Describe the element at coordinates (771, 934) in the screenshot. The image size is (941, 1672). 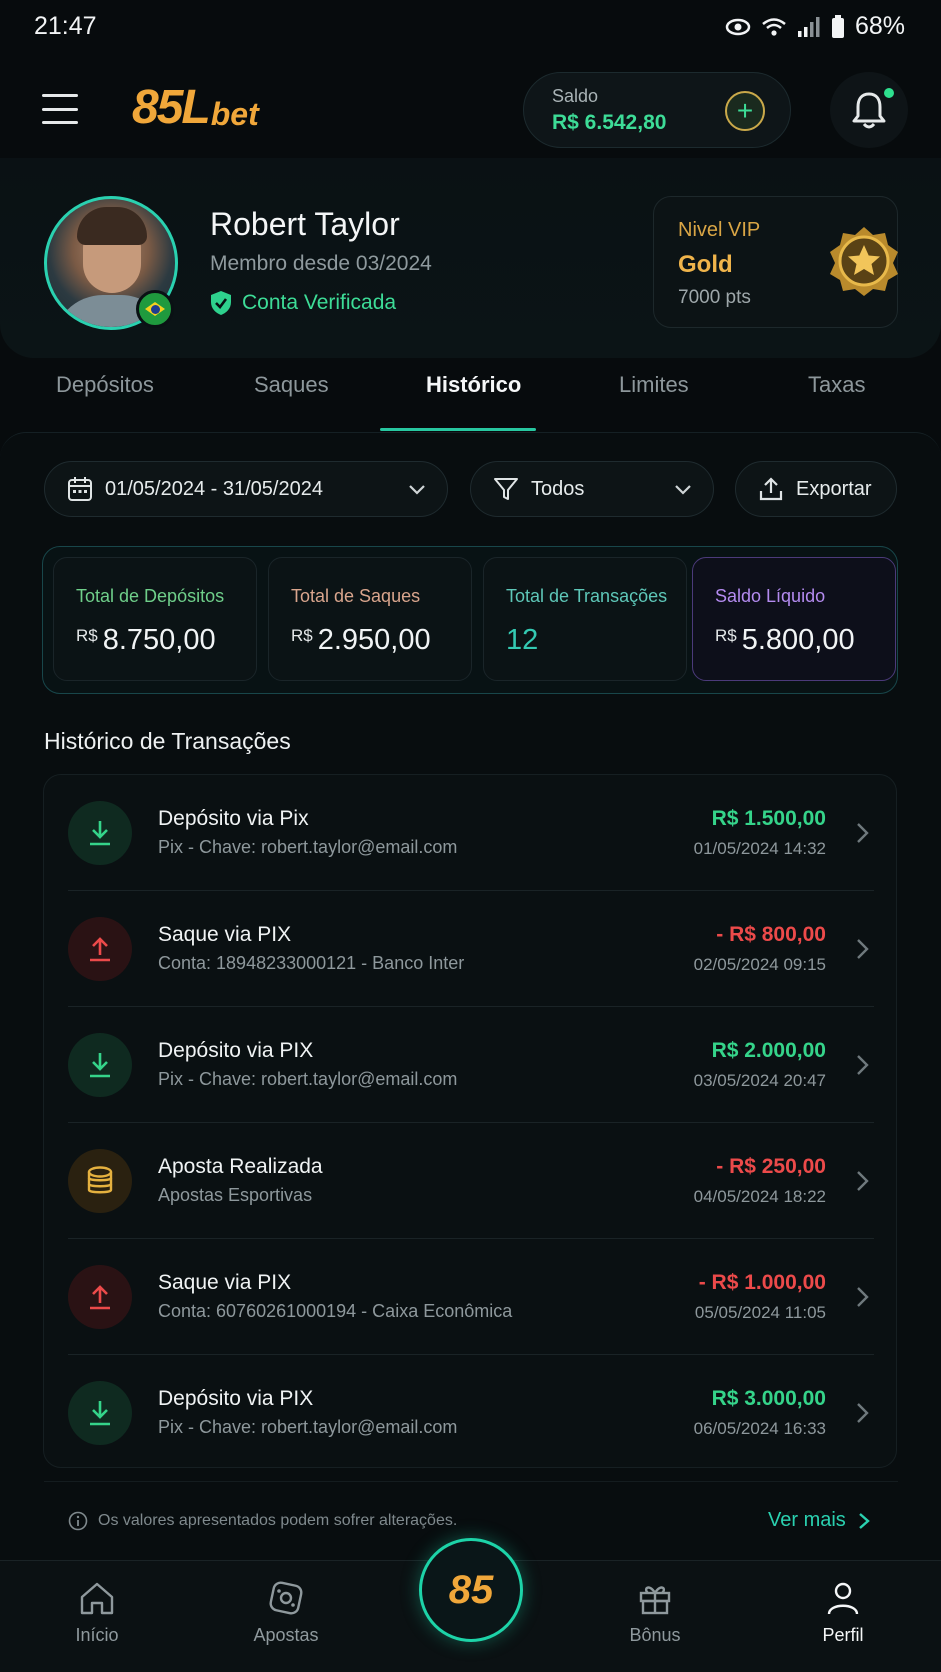
I see `transaction-amount: - R$ 800,00` at that location.